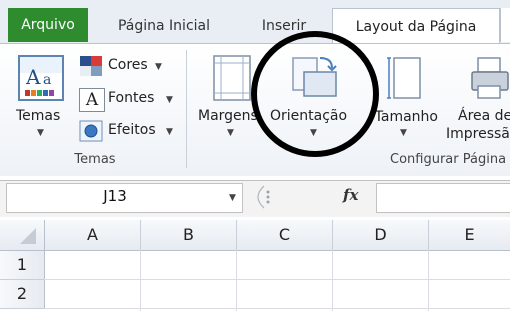 The image size is (510, 311). What do you see at coordinates (189, 235) in the screenshot?
I see `column-header-b: B` at bounding box center [189, 235].